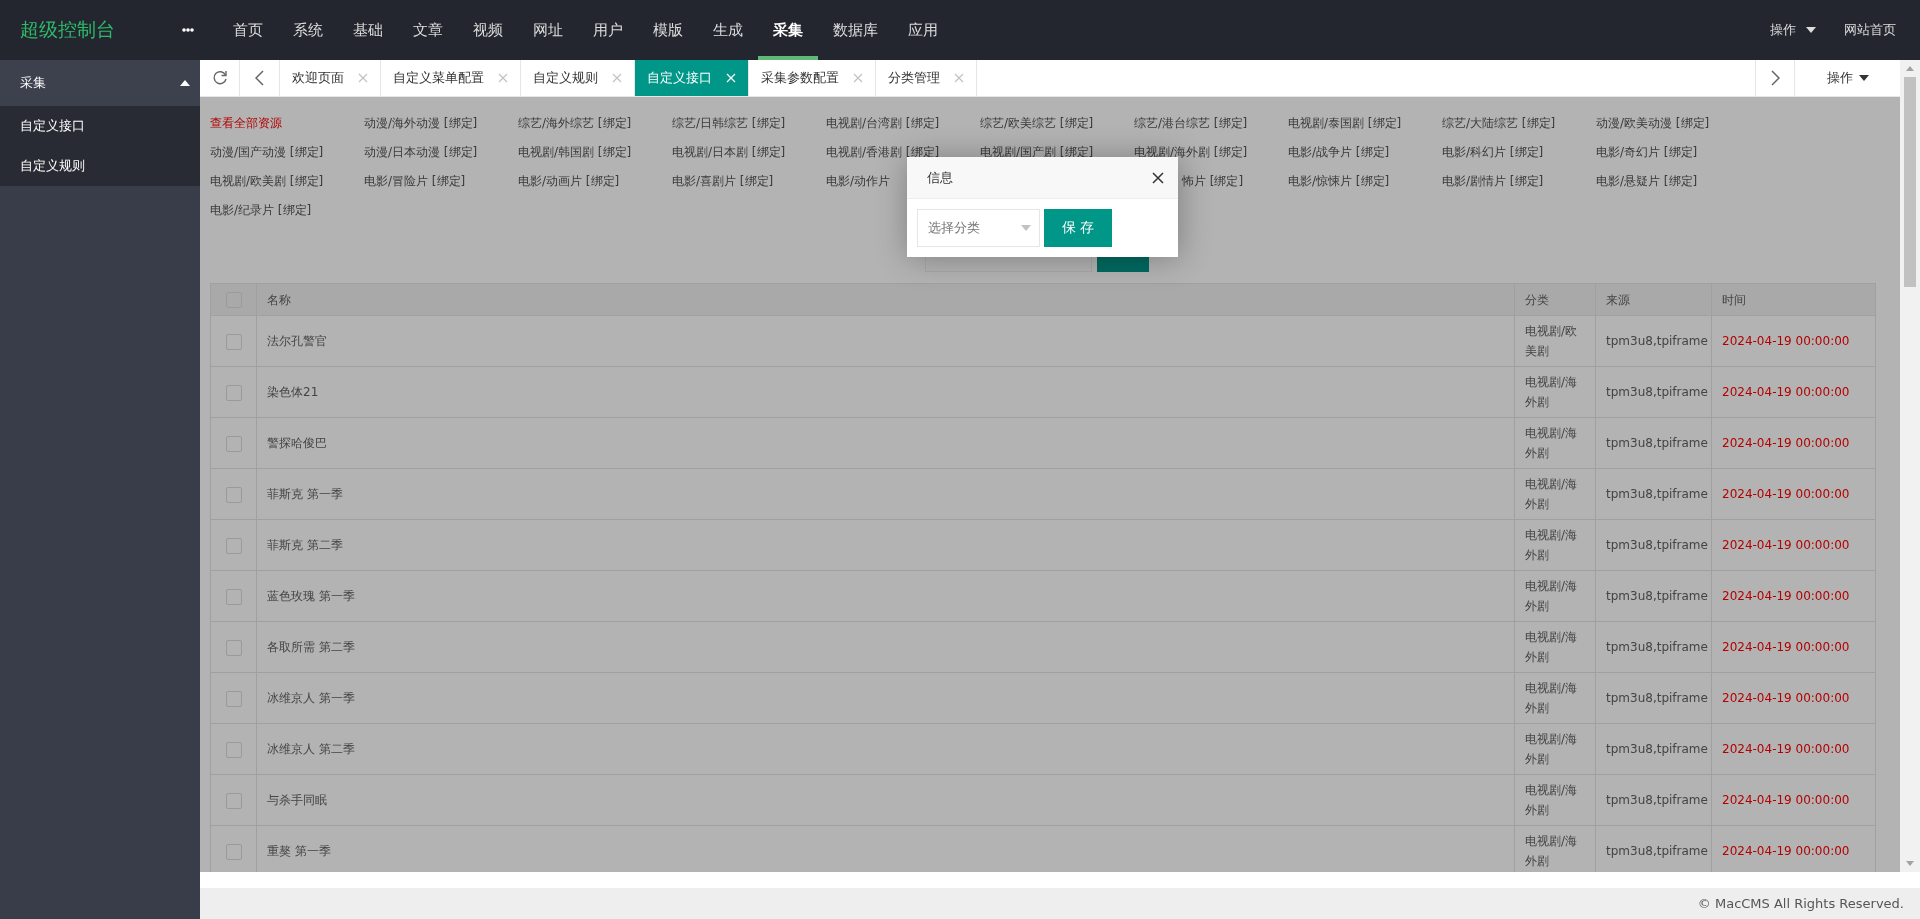 This screenshot has height=919, width=1920. I want to click on category-link: 电影/冒险片 [绑定], so click(415, 181).